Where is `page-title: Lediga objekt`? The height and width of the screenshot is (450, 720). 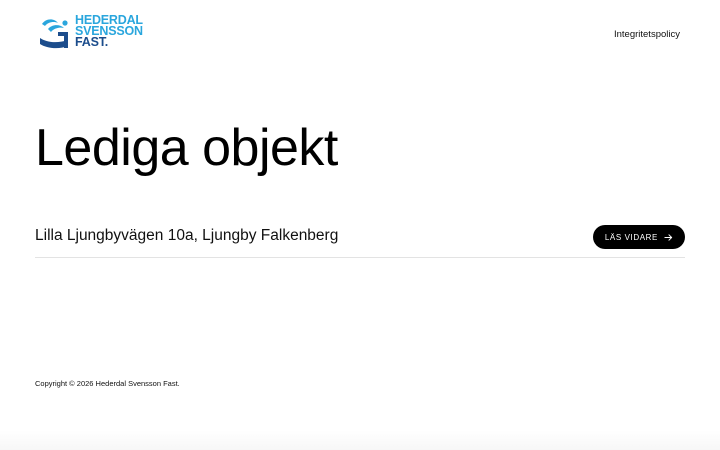
page-title: Lediga objekt is located at coordinates (186, 148).